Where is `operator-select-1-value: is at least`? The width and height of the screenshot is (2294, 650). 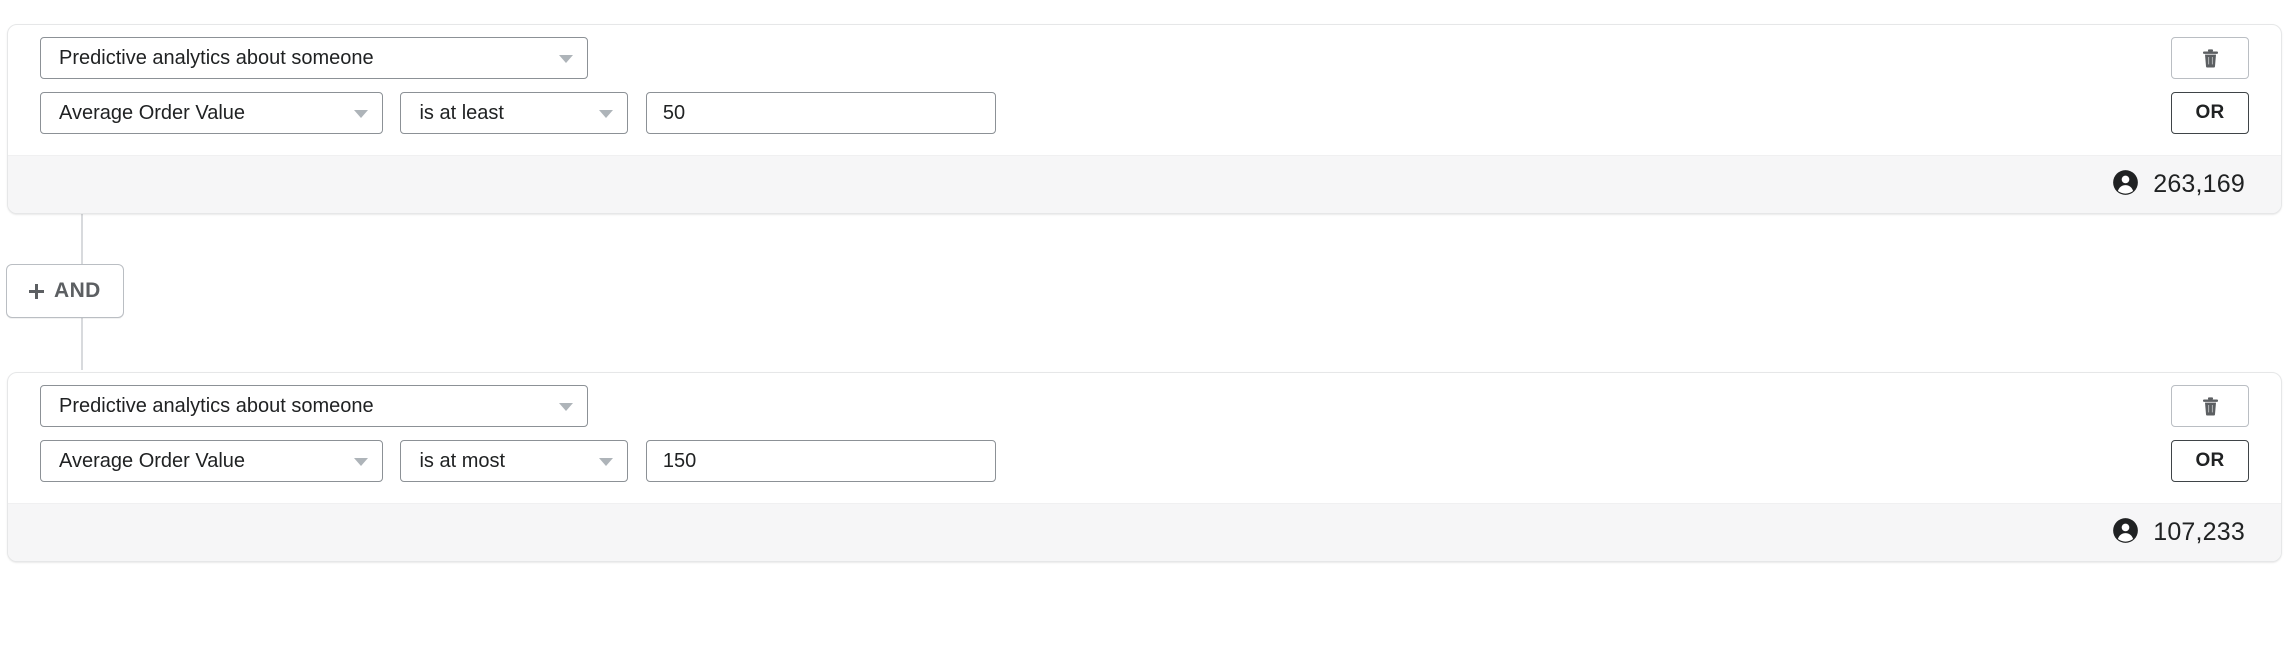 operator-select-1-value: is at least is located at coordinates (461, 113).